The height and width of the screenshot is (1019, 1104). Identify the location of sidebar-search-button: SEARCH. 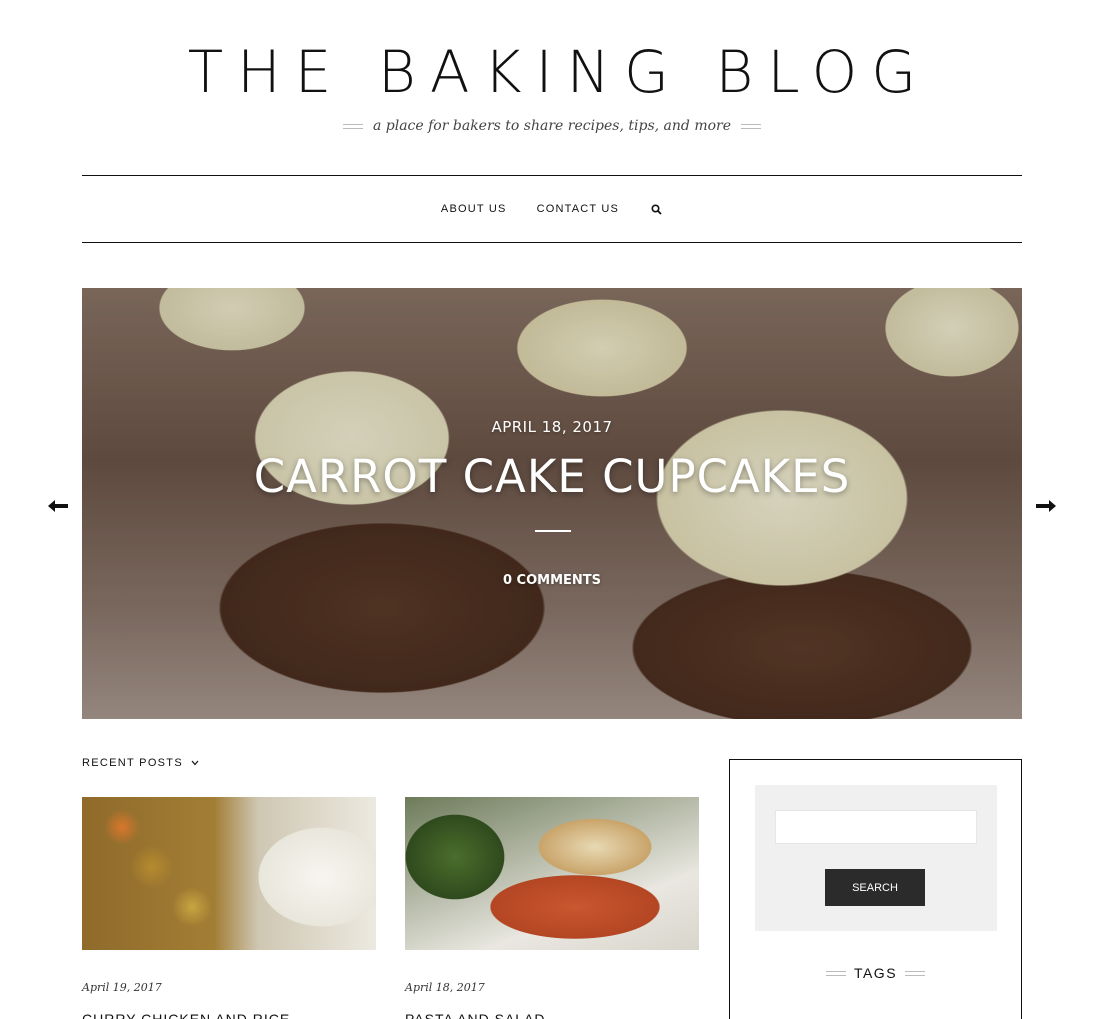
(875, 887).